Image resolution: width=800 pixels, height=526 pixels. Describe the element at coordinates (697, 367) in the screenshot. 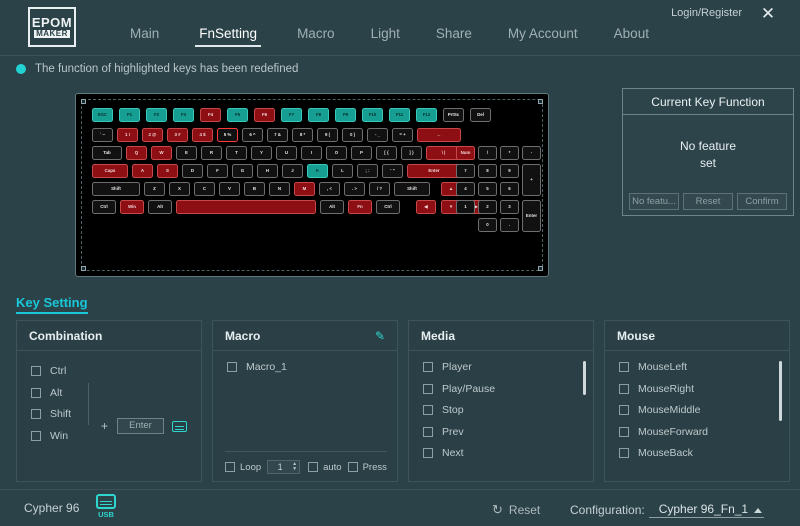

I see `mouse-item-option: MouseLeft` at that location.